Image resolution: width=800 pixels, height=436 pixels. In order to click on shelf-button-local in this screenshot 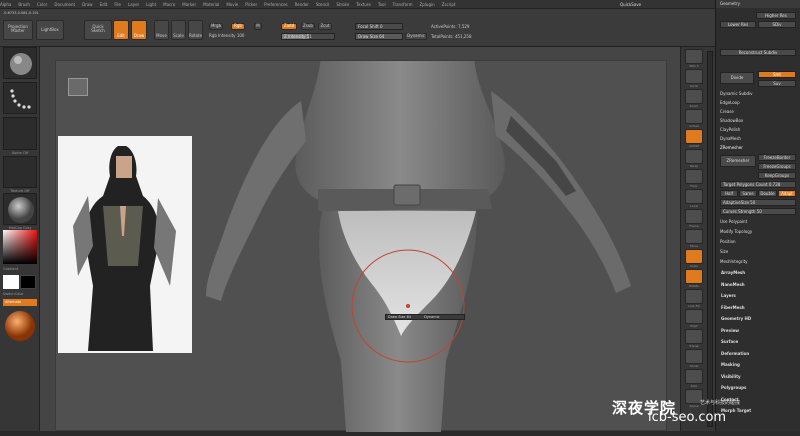, I will do `click(694, 196)`.